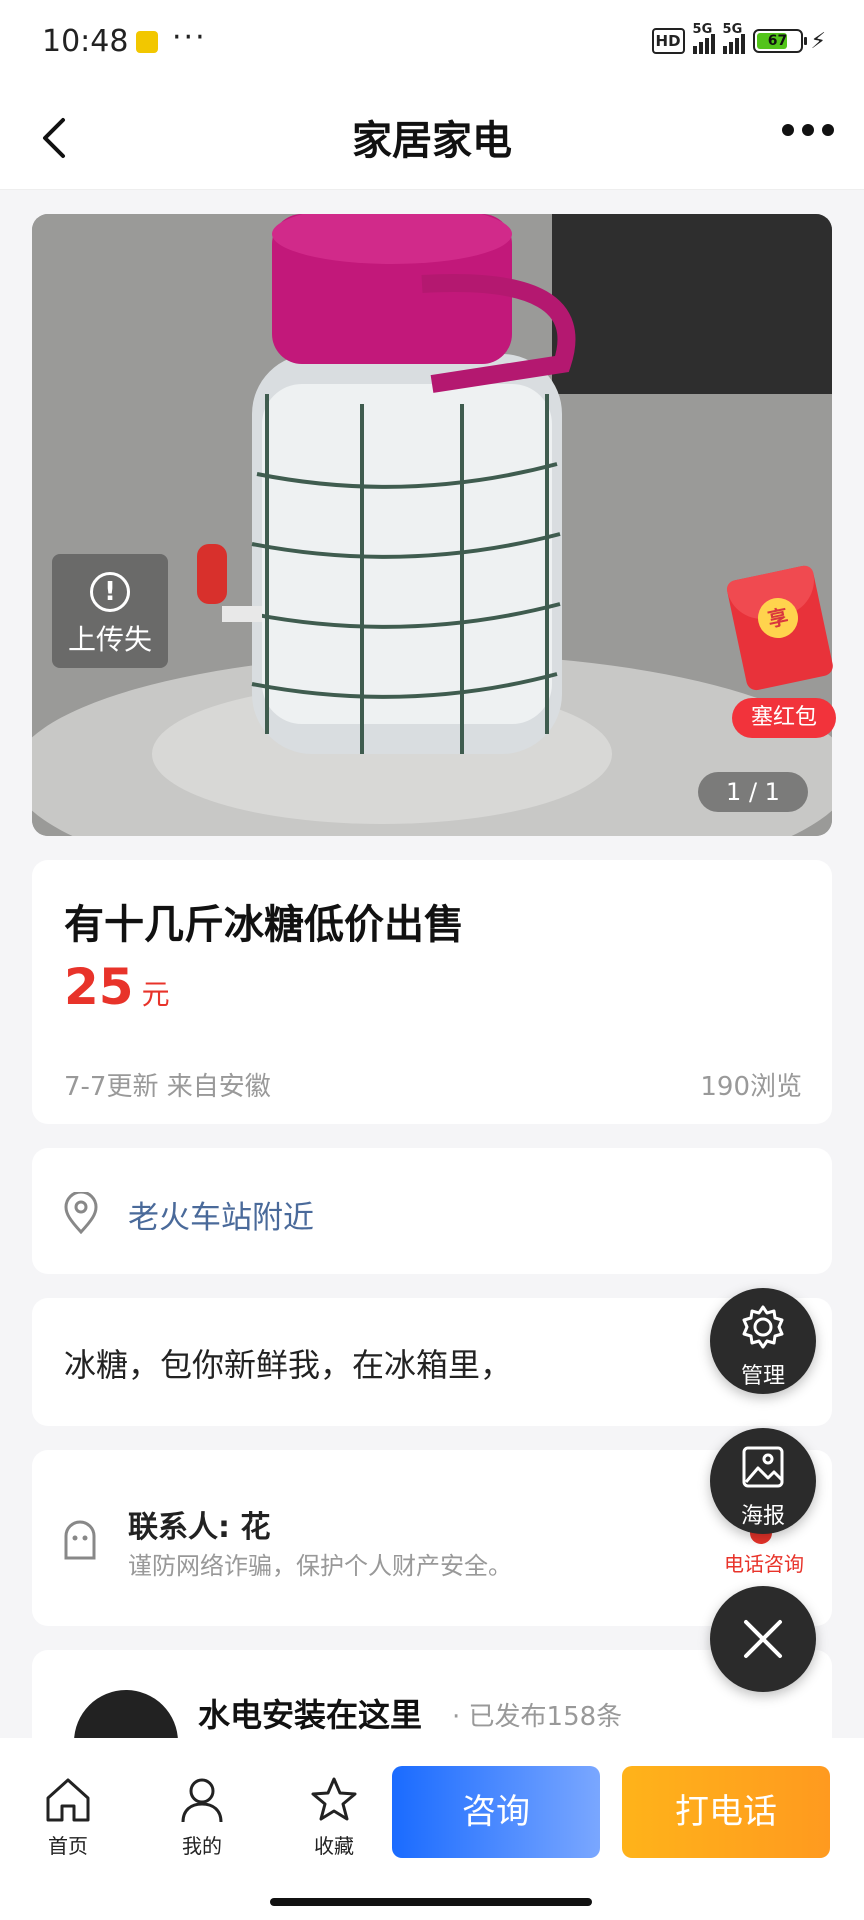 The height and width of the screenshot is (1920, 864). Describe the element at coordinates (68, 1800) in the screenshot. I see `home-icon` at that location.